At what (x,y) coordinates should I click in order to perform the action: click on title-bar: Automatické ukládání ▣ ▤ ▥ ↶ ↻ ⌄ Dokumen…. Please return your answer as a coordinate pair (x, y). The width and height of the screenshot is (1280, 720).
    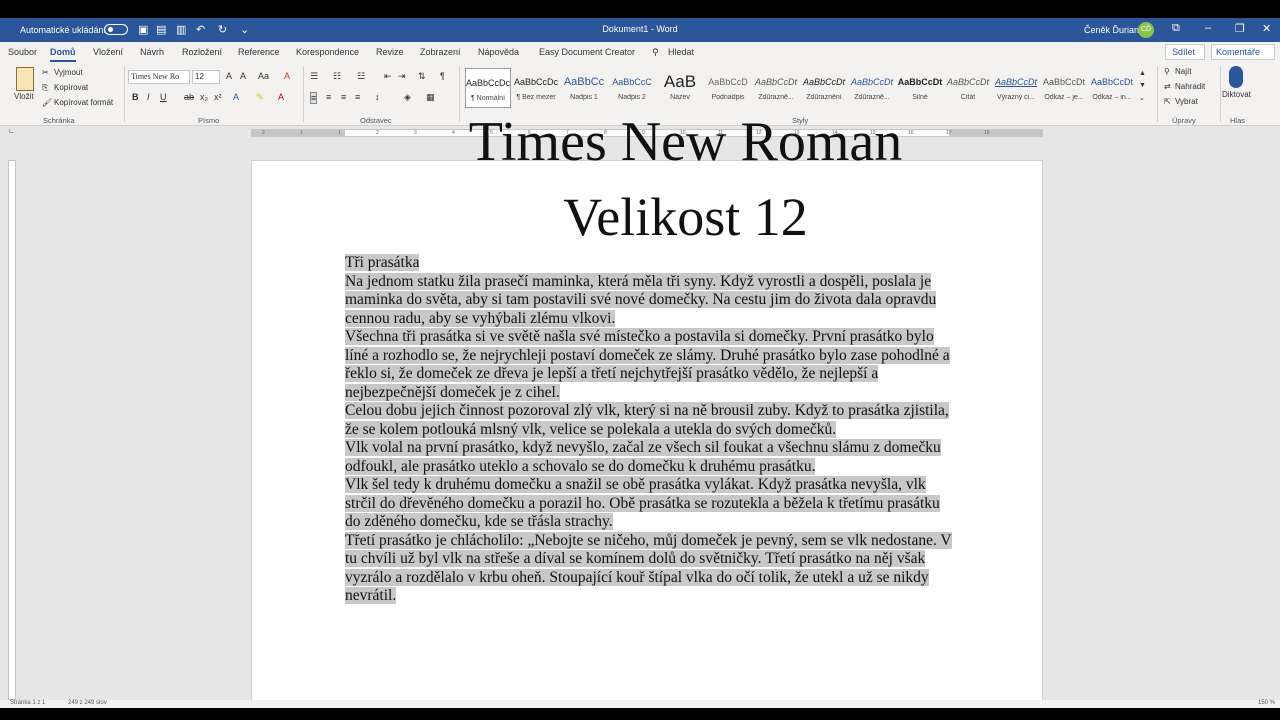
    Looking at the image, I should click on (640, 30).